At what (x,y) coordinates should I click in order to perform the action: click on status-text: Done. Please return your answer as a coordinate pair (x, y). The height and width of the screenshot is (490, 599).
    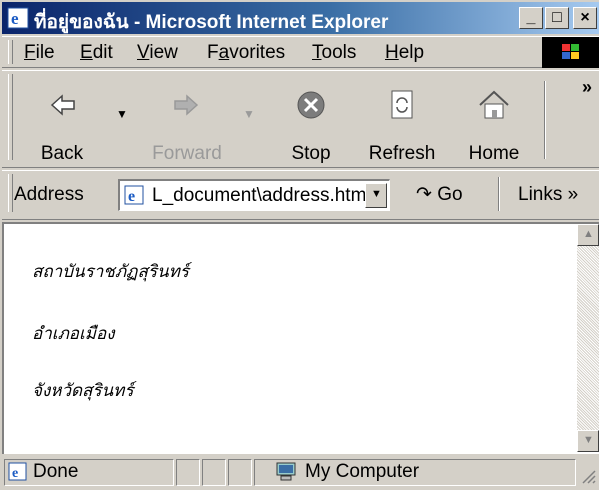
    Looking at the image, I should click on (56, 471).